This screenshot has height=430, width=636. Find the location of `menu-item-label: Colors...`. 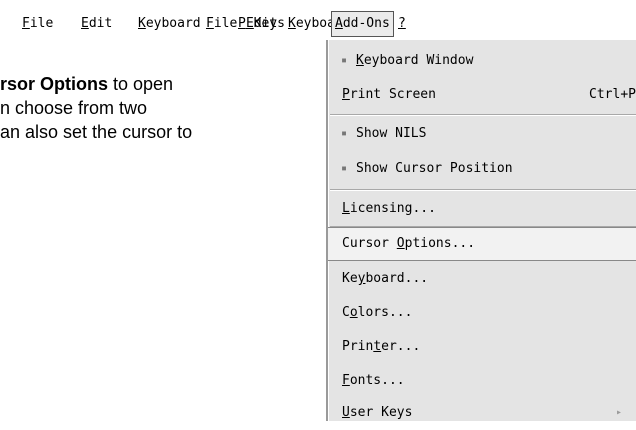

menu-item-label: Colors... is located at coordinates (377, 312).